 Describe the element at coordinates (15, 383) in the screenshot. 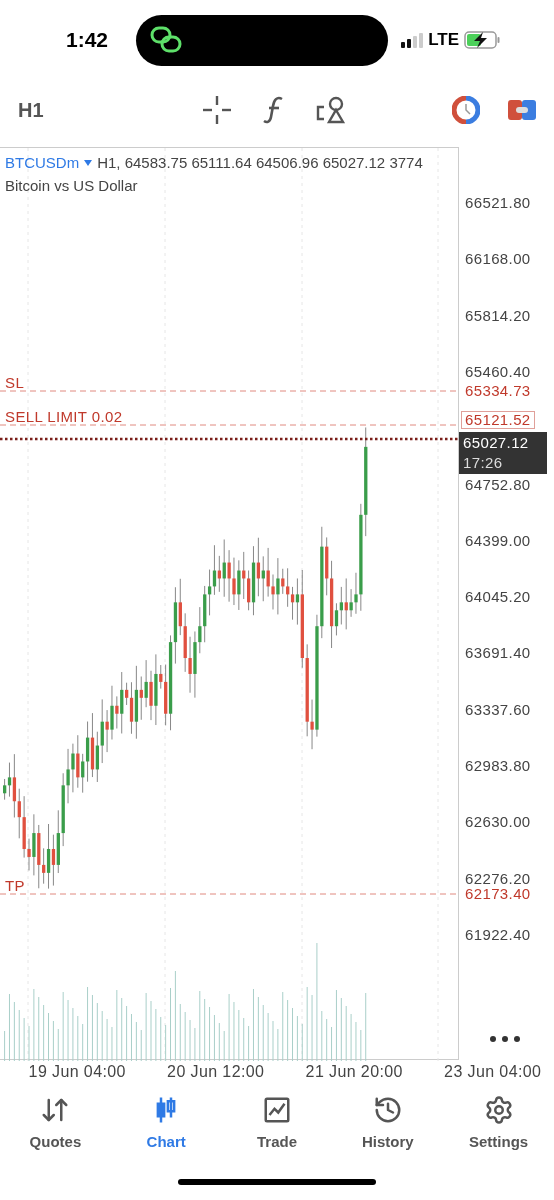

I see `order-label: SL` at that location.